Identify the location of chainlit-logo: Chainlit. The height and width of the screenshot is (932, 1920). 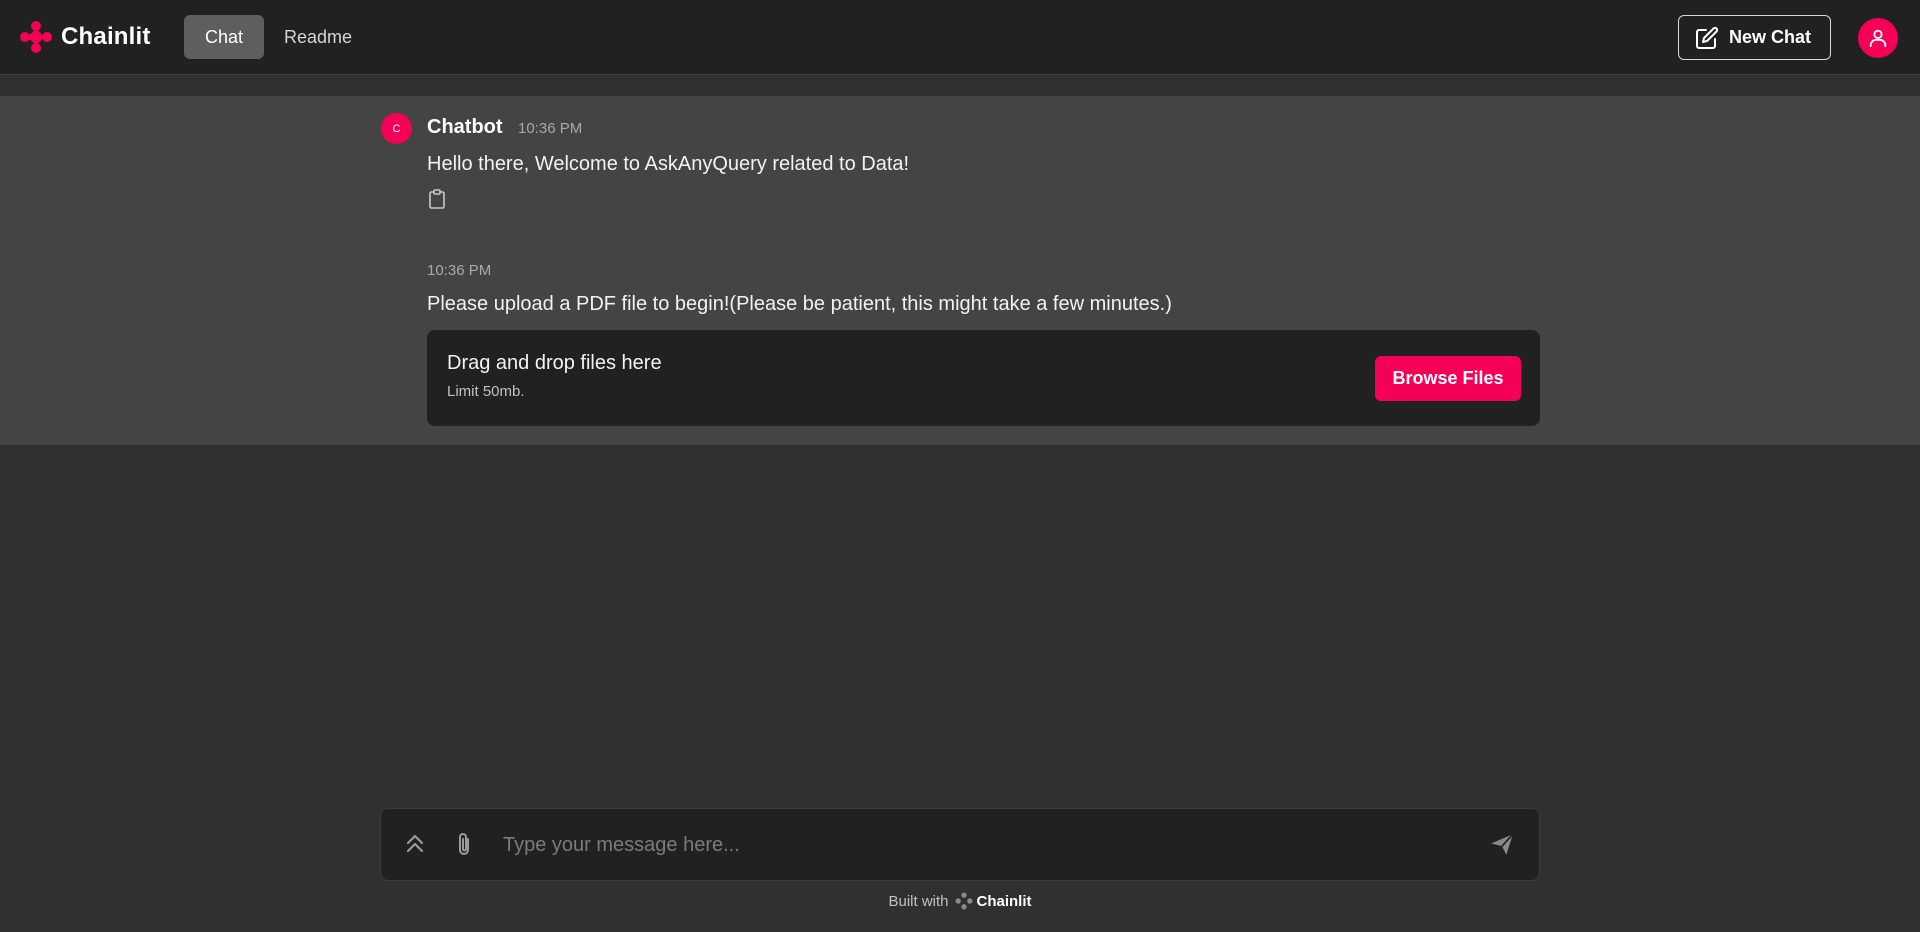
(85, 37).